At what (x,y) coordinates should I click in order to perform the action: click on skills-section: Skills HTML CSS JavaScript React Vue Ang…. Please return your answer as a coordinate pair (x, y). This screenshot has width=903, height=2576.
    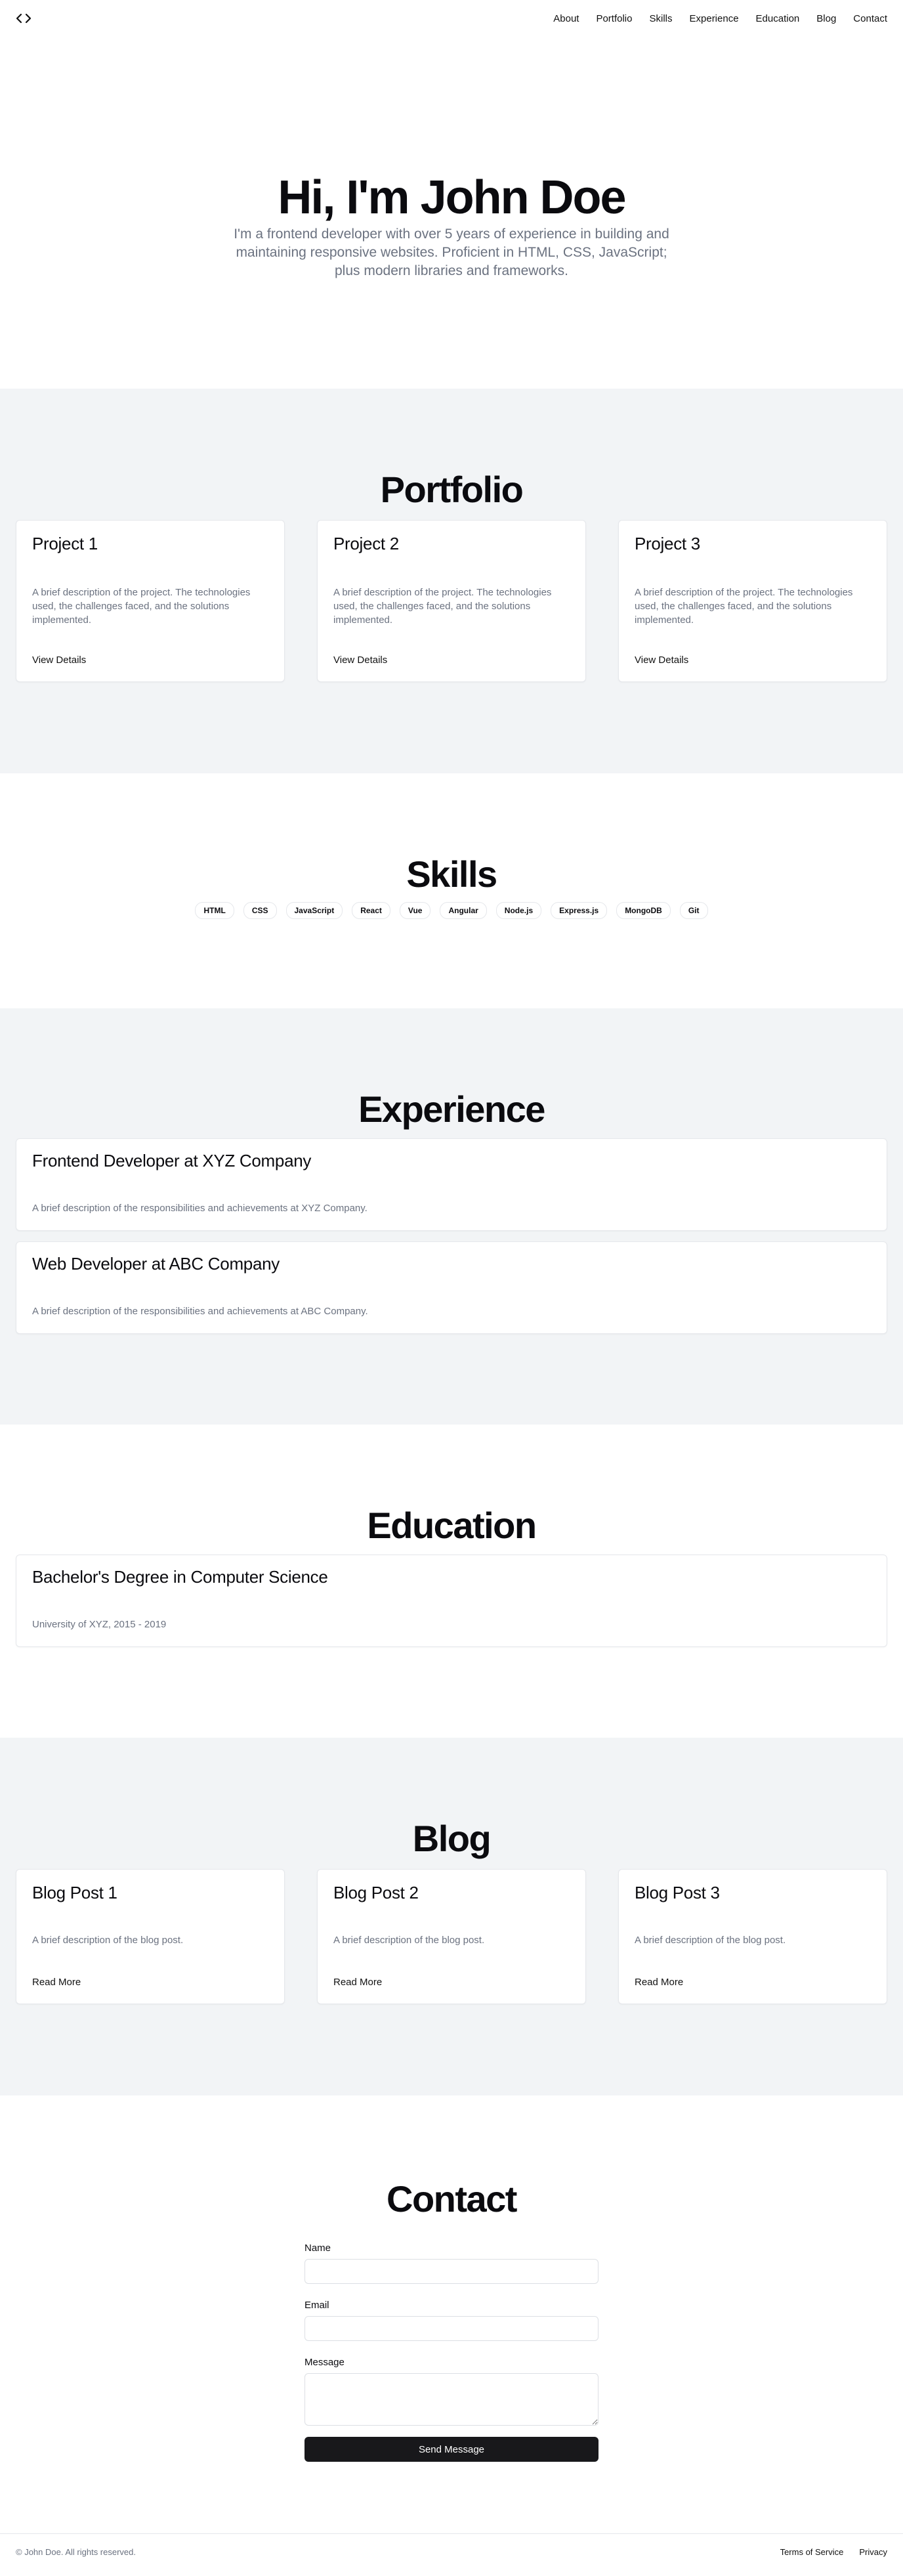
    Looking at the image, I should click on (451, 890).